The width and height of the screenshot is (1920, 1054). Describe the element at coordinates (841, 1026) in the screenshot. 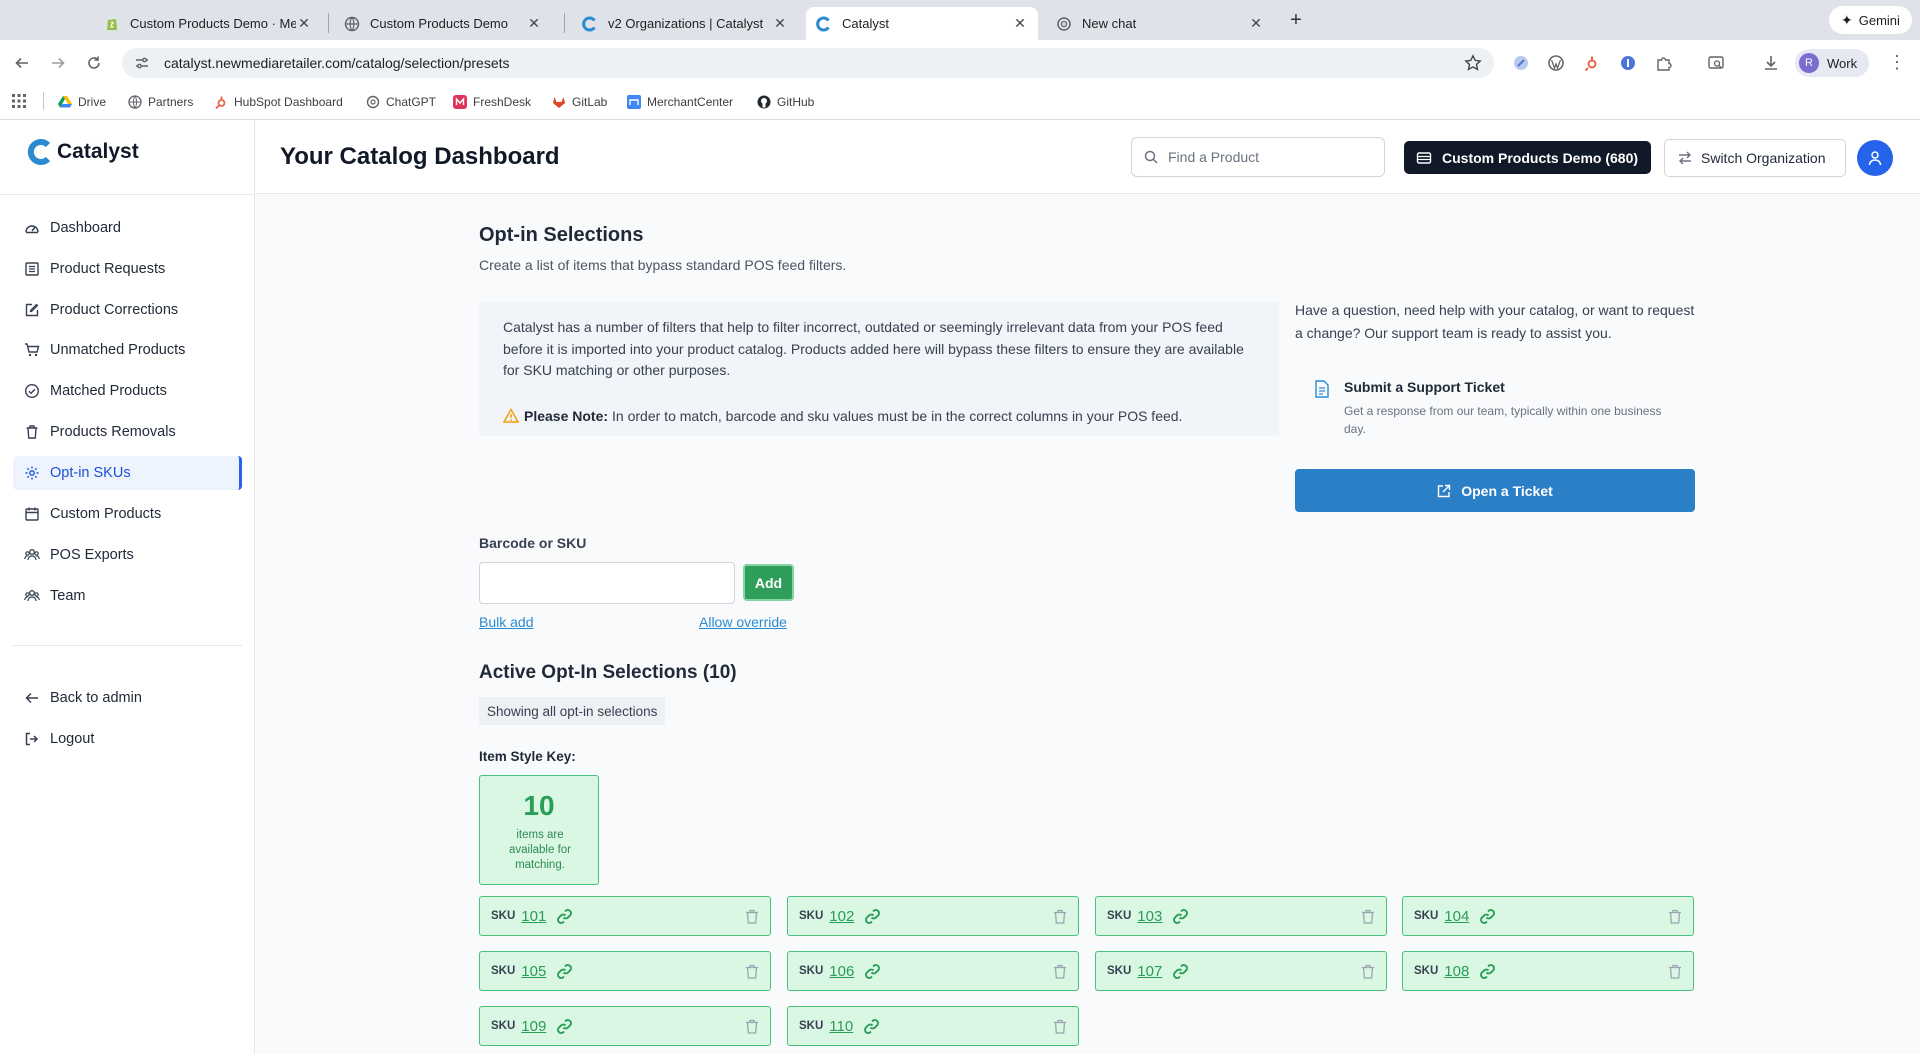

I see `sku-link: 110` at that location.